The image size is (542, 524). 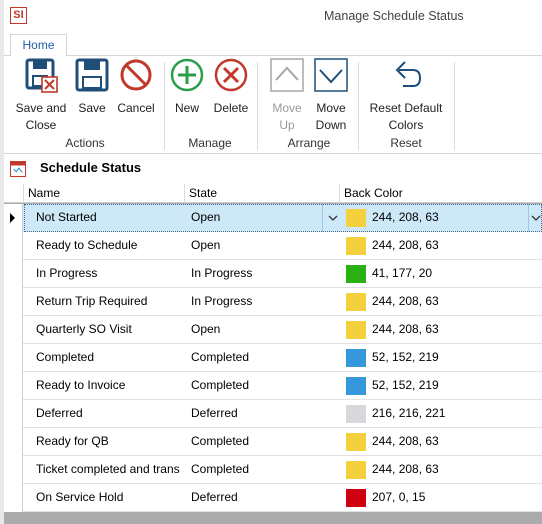 What do you see at coordinates (109, 358) in the screenshot?
I see `cell-name: Completed` at bounding box center [109, 358].